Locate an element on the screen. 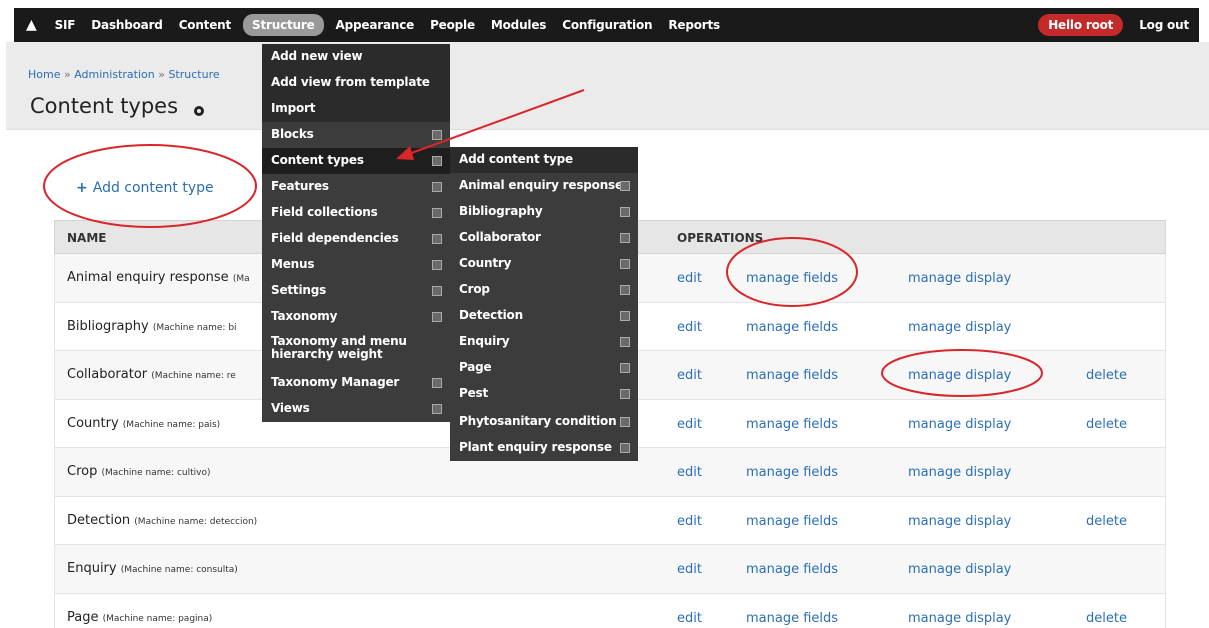 This screenshot has width=1209, height=628. structure-menu-item: Field collections is located at coordinates (356, 213).